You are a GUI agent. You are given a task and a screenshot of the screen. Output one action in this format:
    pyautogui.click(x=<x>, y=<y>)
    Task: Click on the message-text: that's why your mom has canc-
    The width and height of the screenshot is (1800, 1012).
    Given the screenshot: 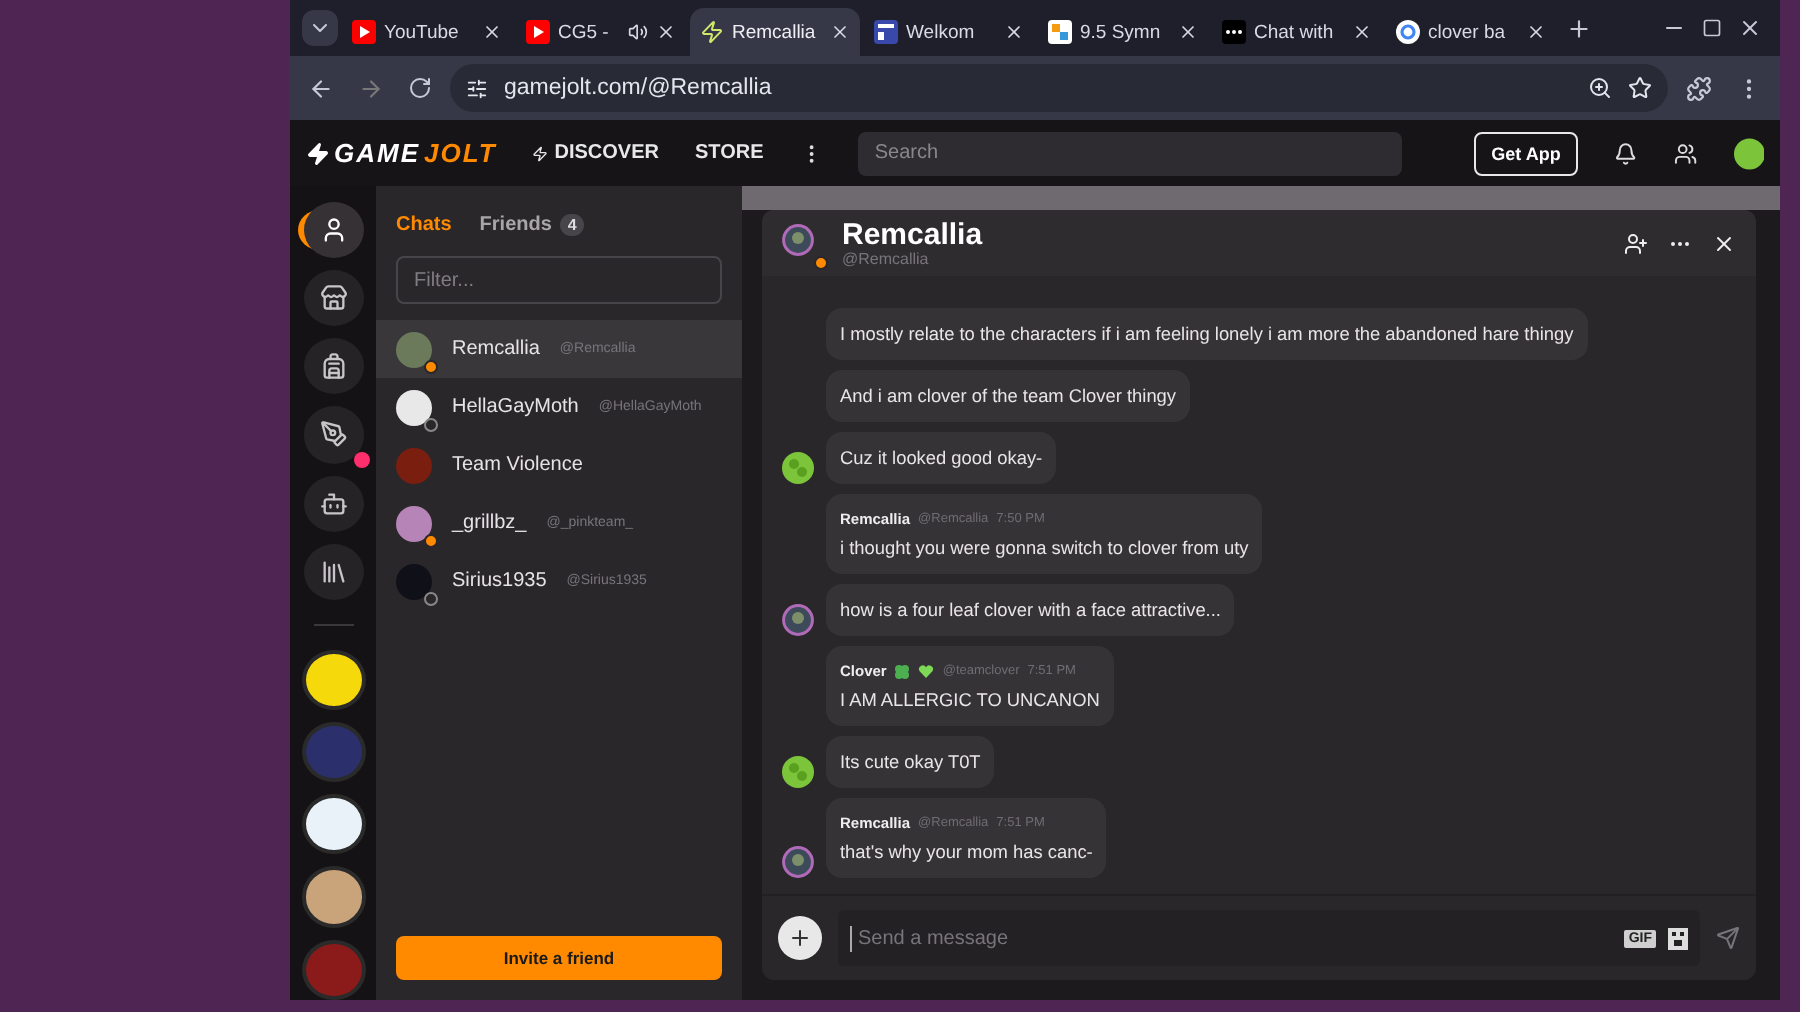 What is the action you would take?
    pyautogui.click(x=966, y=852)
    